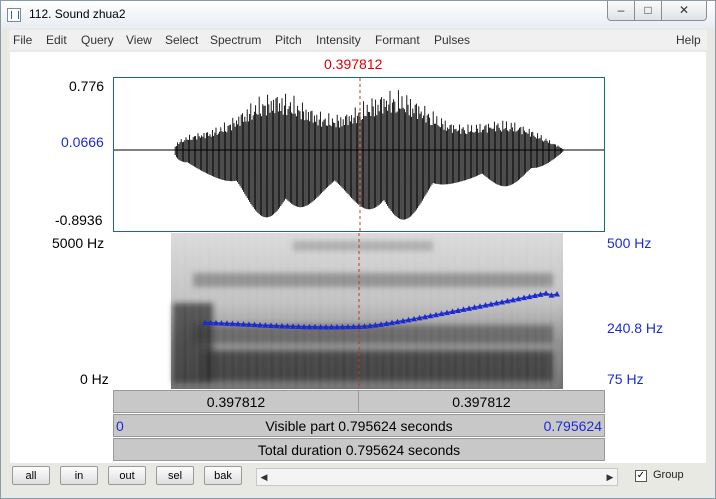  What do you see at coordinates (338, 40) in the screenshot?
I see `menu-intensity: Intensity` at bounding box center [338, 40].